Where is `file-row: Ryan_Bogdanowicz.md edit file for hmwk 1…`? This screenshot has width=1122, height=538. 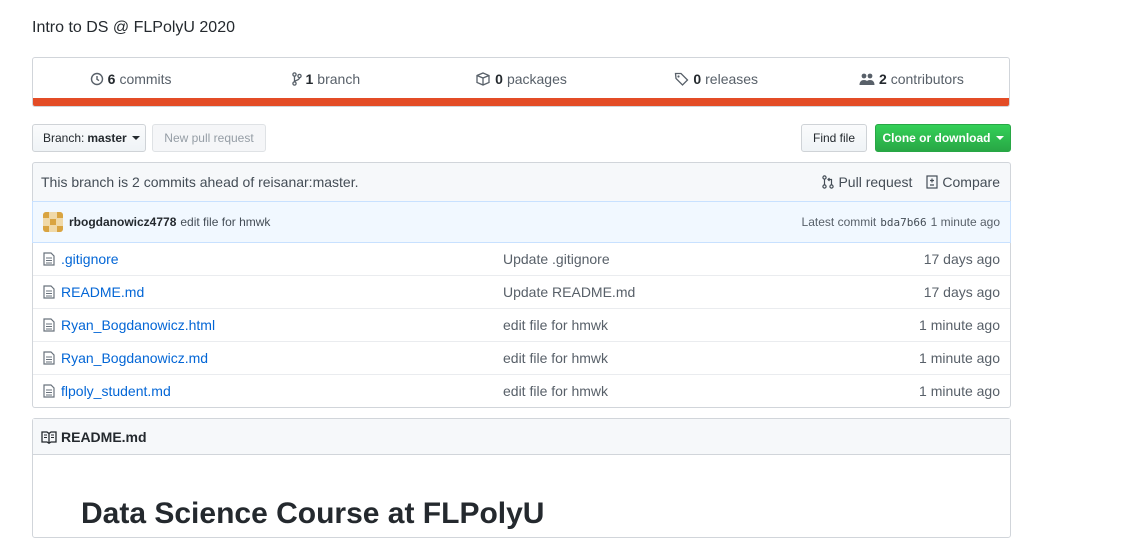
file-row: Ryan_Bogdanowicz.md edit file for hmwk 1… is located at coordinates (521, 357).